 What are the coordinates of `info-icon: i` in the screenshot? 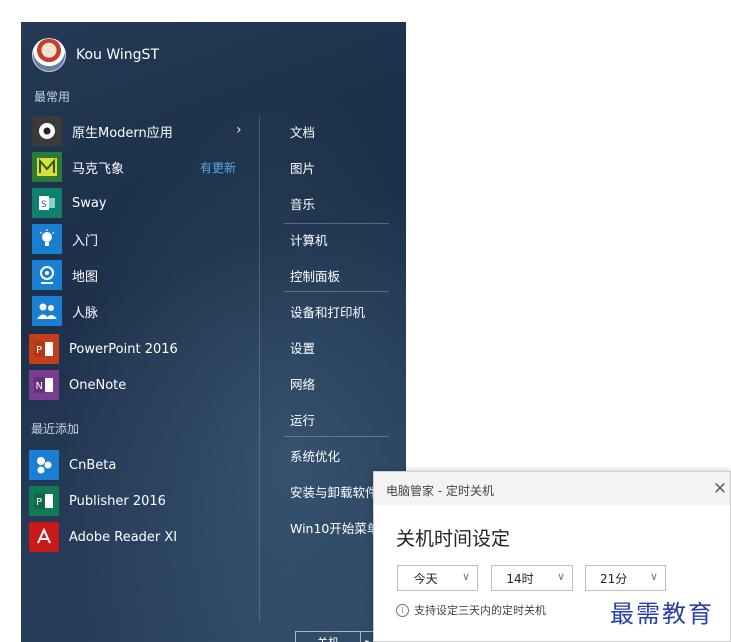 It's located at (402, 610).